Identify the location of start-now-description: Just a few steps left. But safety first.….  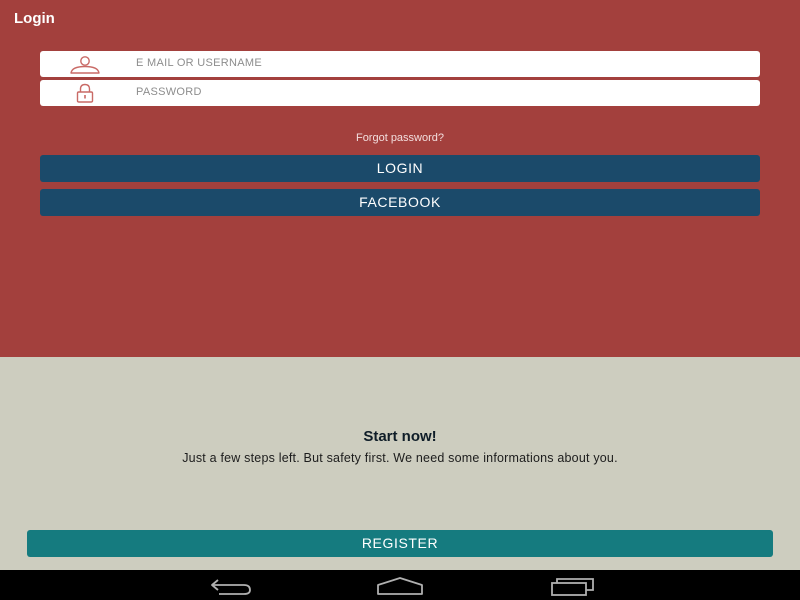
(400, 458).